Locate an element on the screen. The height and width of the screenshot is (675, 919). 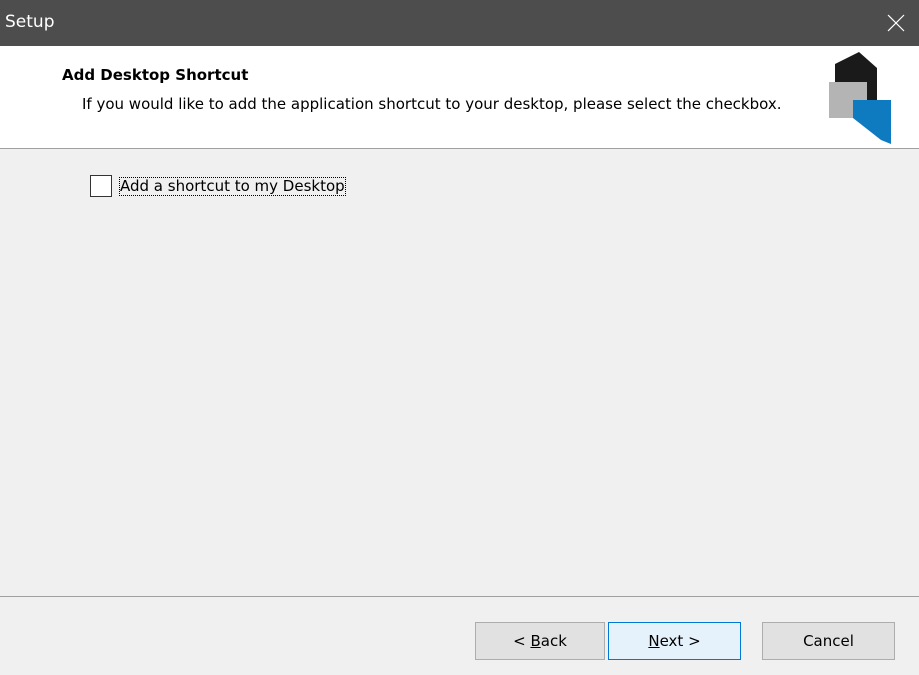
cancel-button-label: Cancel is located at coordinates (828, 641).